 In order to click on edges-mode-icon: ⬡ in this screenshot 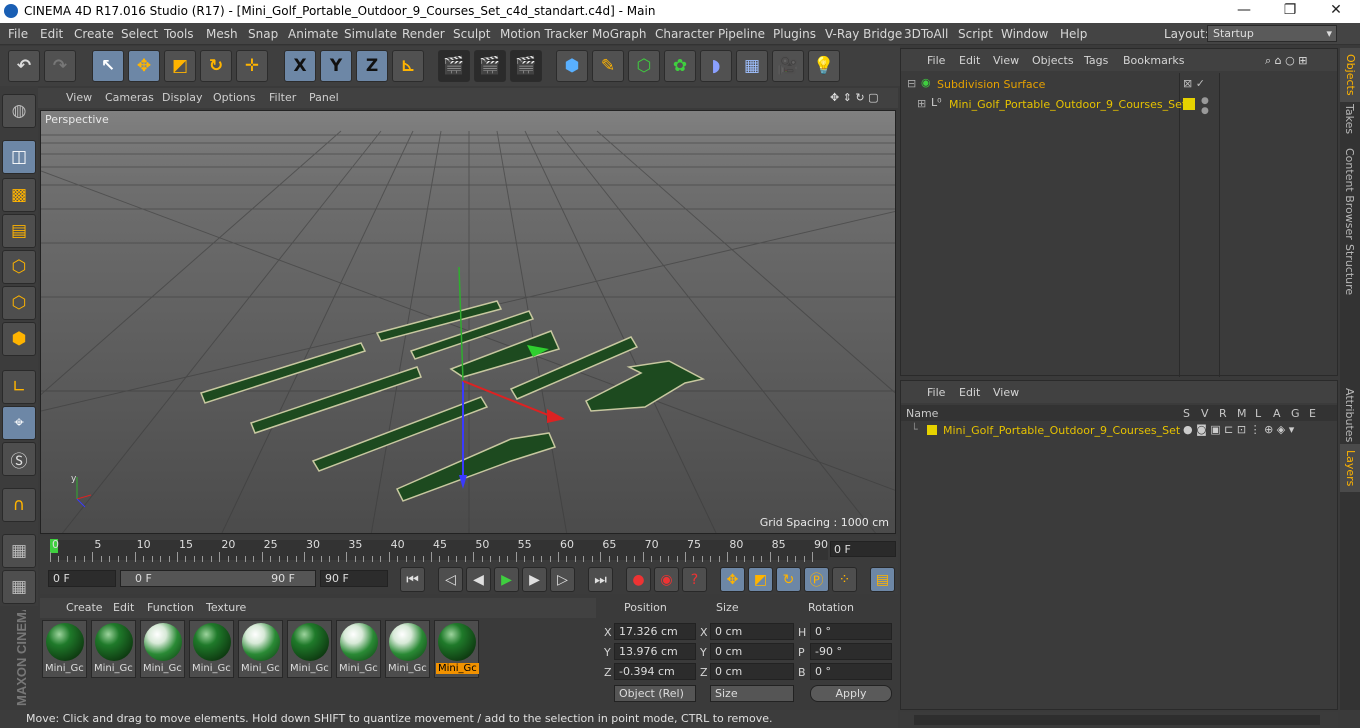, I will do `click(19, 303)`.